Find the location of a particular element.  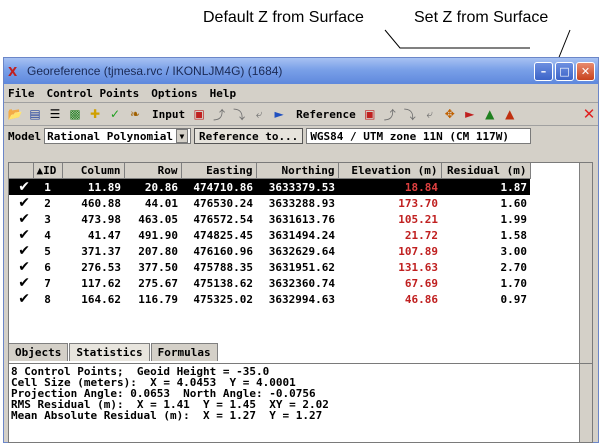

default-z-from-surface-icon: ▲ is located at coordinates (490, 114).